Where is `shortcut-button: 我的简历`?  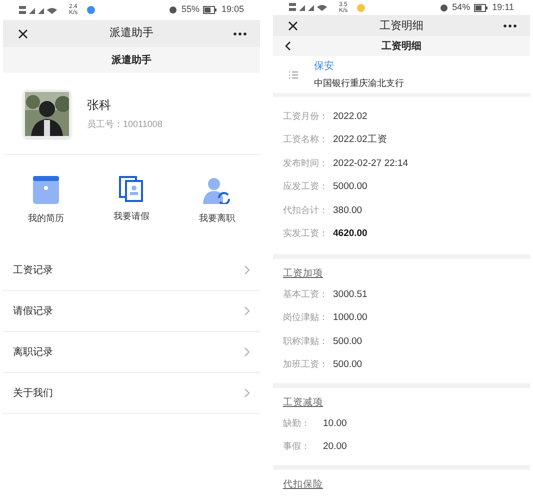
shortcut-button: 我的简历 is located at coordinates (46, 201).